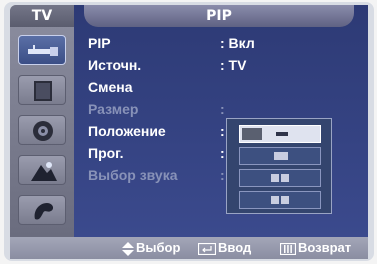 The height and width of the screenshot is (264, 377). I want to click on picture-icon, so click(43, 91).